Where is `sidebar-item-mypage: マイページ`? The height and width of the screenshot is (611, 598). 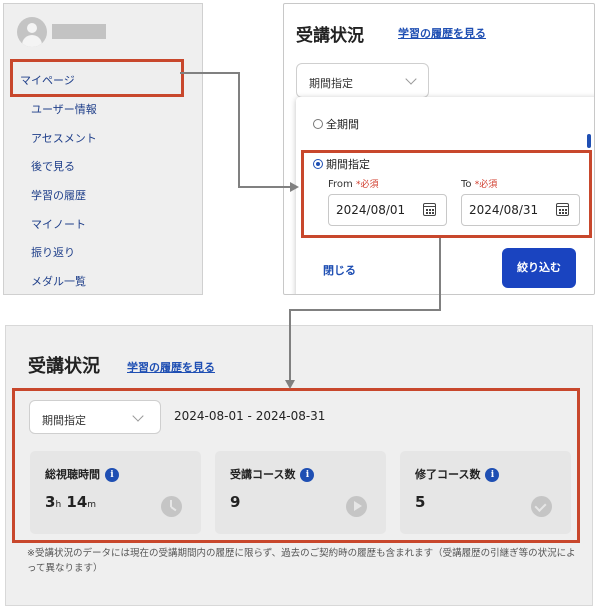
sidebar-item-mypage: マイページ is located at coordinates (47, 80).